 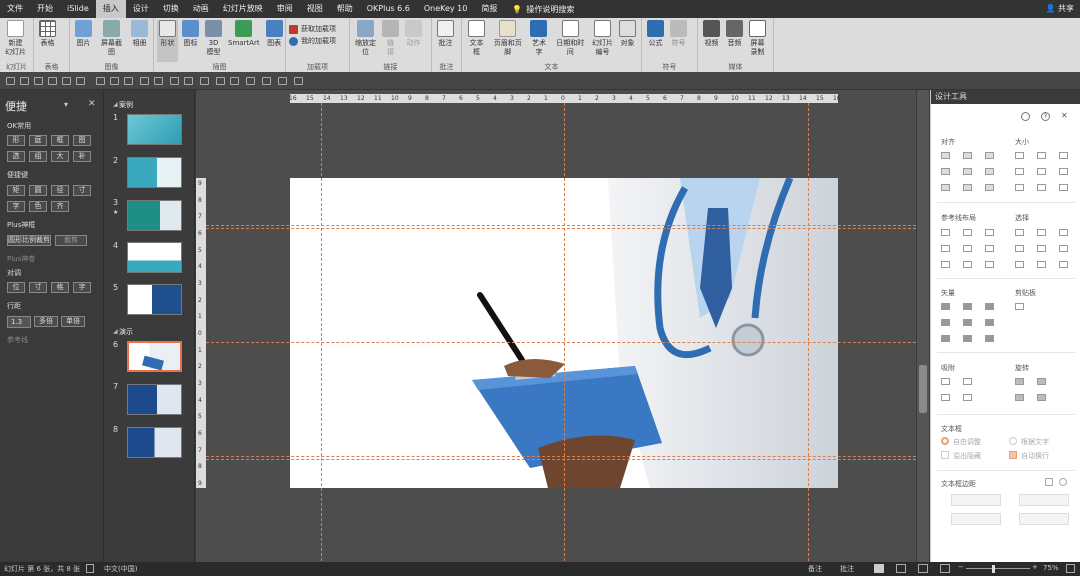 What do you see at coordinates (734, 41) in the screenshot?
I see `audio-button: 音频` at bounding box center [734, 41].